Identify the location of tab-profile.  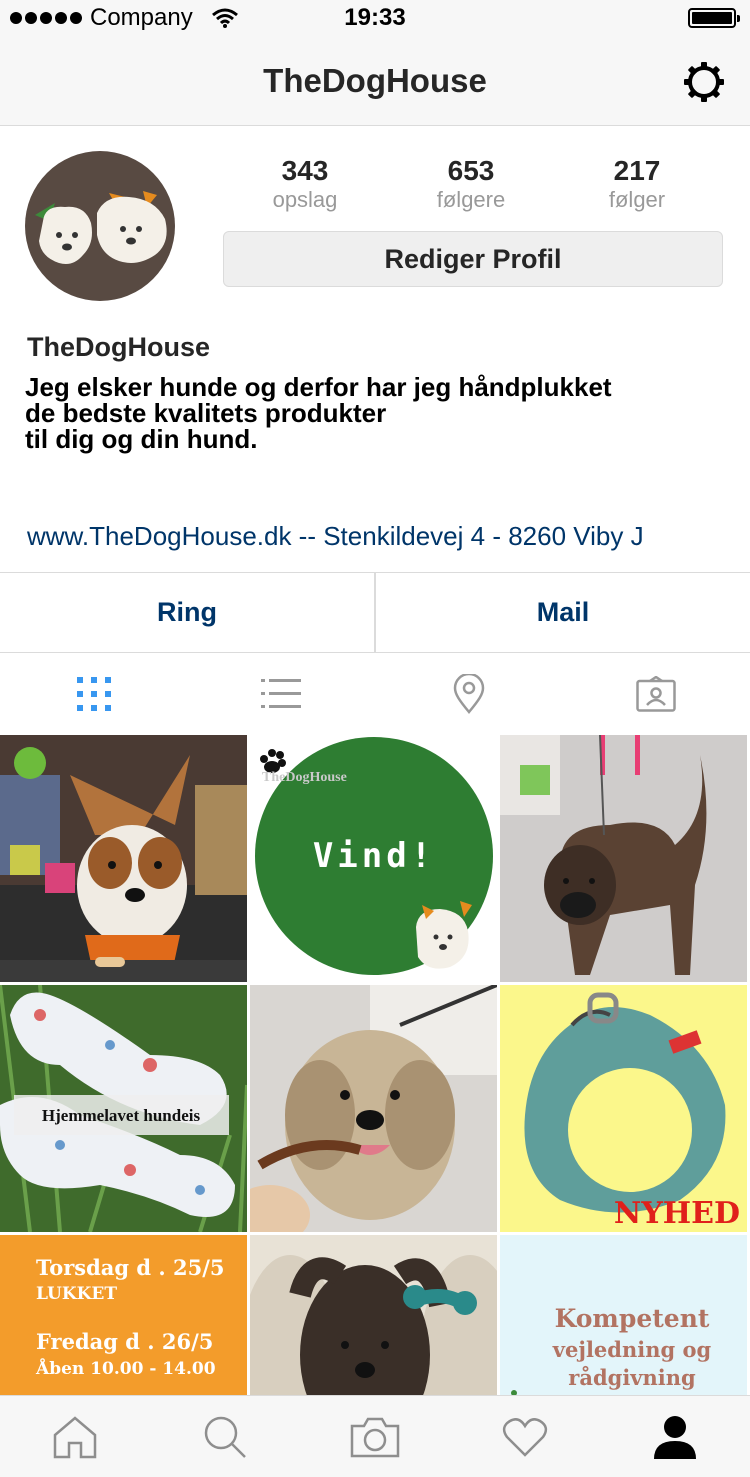
(675, 1436).